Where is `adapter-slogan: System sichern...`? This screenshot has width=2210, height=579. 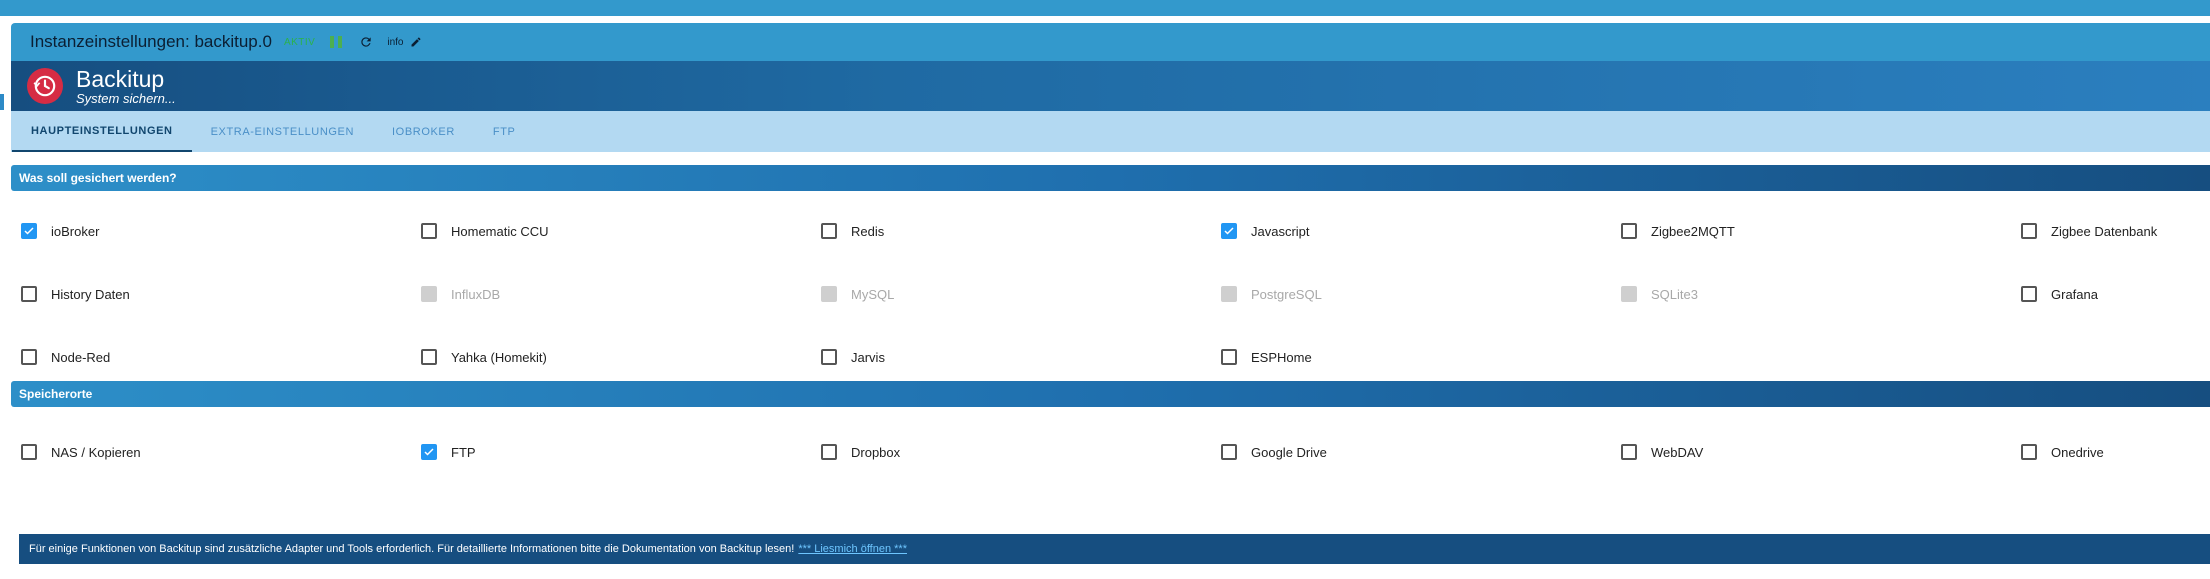 adapter-slogan: System sichern... is located at coordinates (126, 98).